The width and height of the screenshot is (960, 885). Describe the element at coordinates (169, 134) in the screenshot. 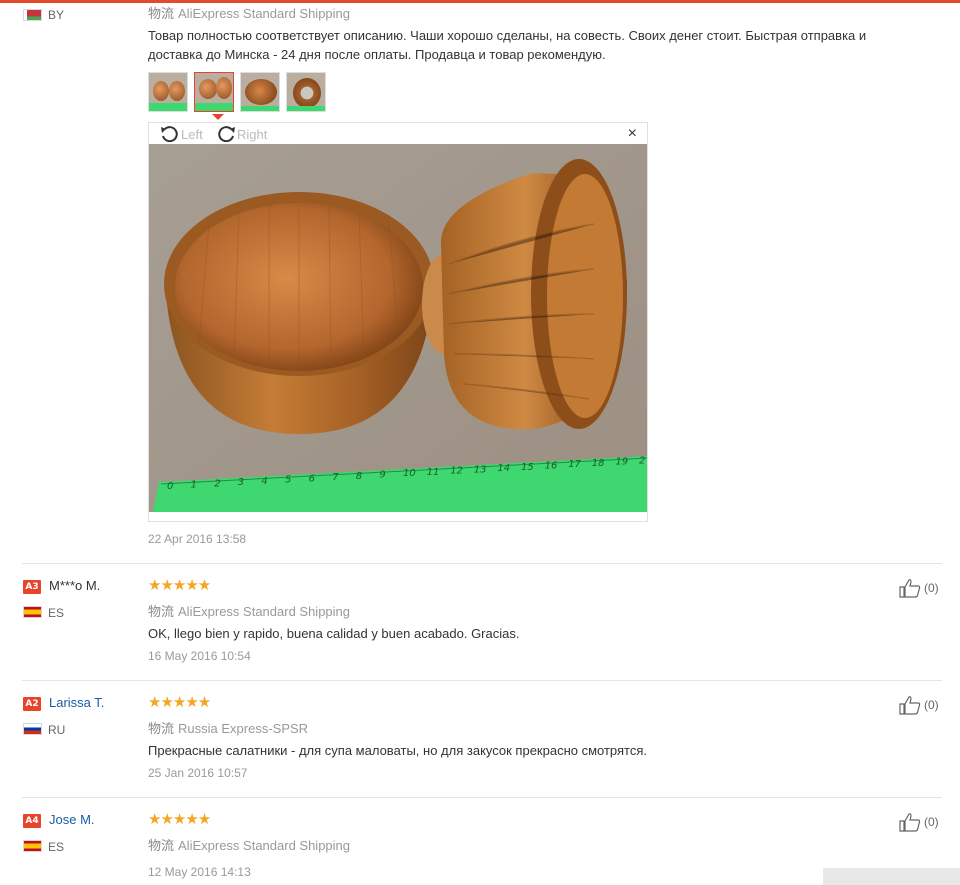

I see `rotate-left-icon` at that location.